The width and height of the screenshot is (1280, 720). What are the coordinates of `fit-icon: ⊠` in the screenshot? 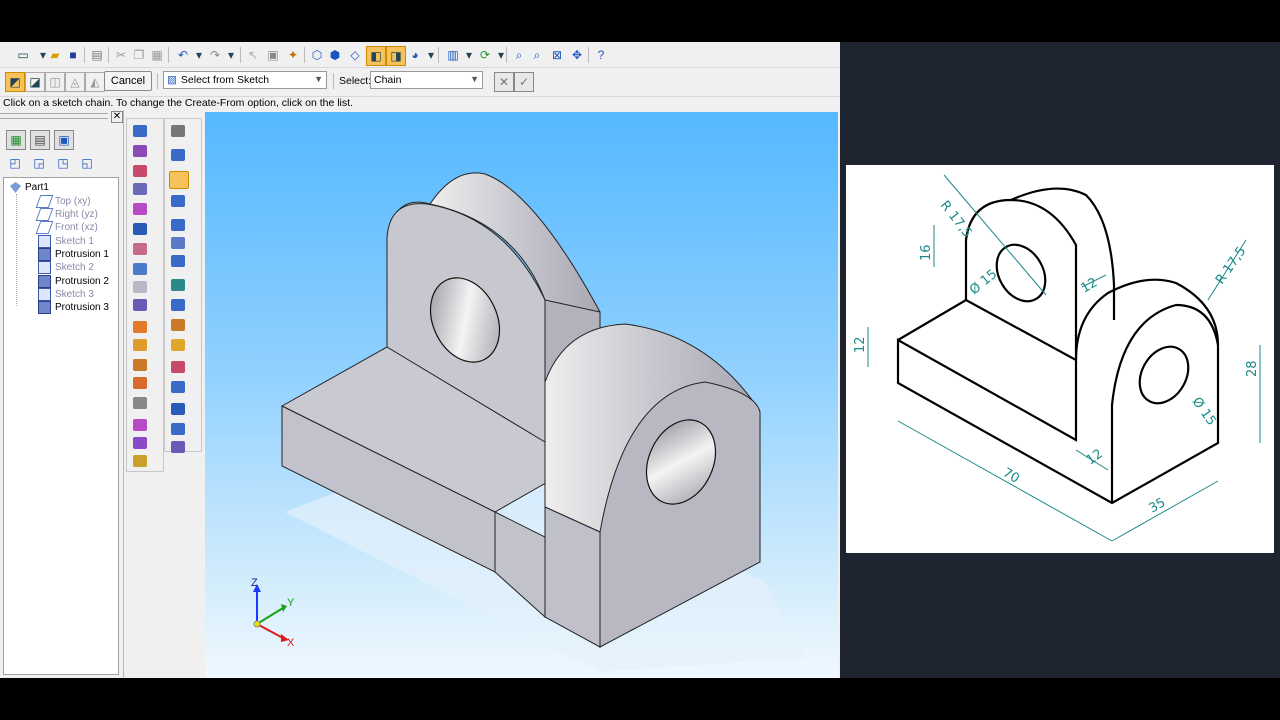 It's located at (557, 55).